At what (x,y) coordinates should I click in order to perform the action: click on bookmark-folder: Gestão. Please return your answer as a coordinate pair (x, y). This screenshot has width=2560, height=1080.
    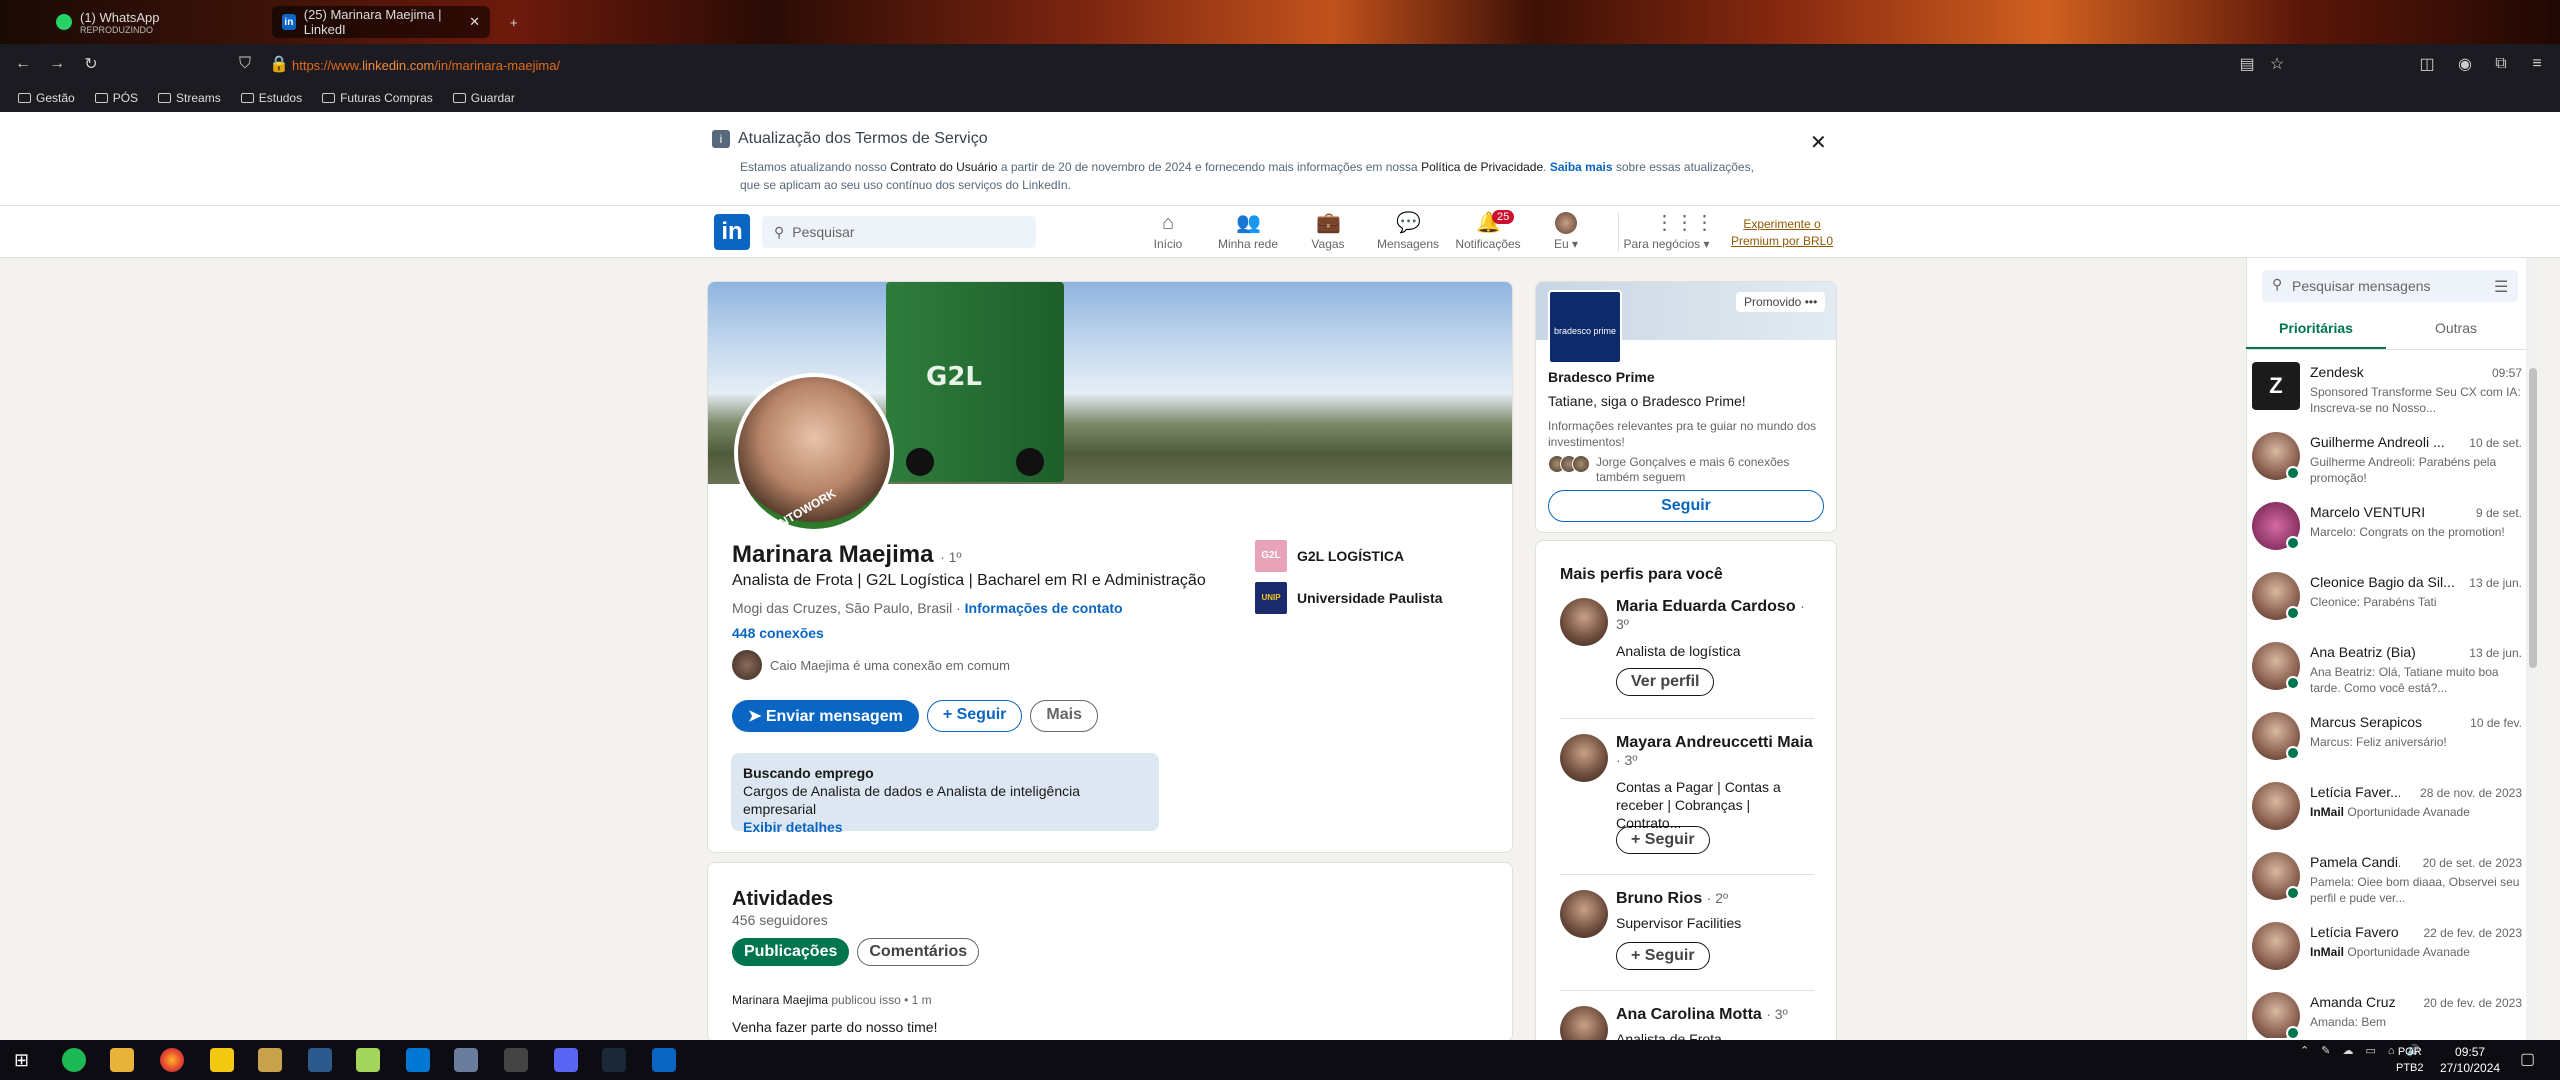
    Looking at the image, I should click on (46, 98).